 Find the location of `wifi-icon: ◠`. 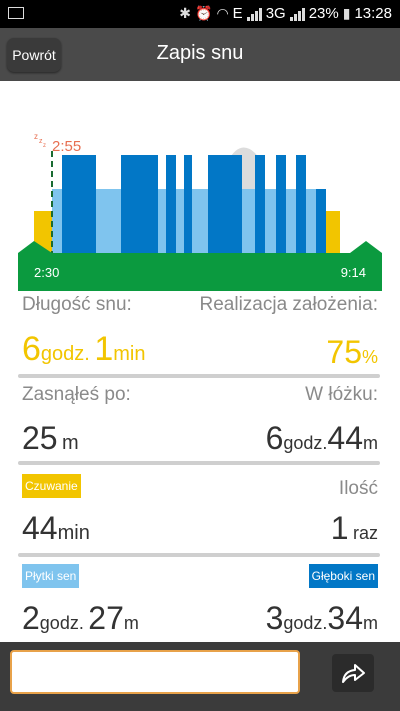

wifi-icon: ◠ is located at coordinates (222, 13).